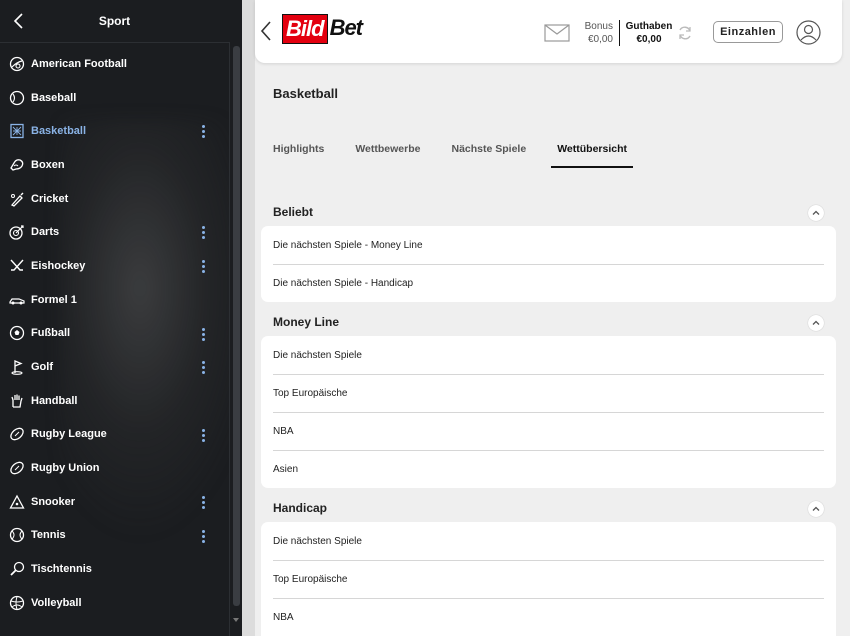  I want to click on tab-highlights: Highlights, so click(298, 156).